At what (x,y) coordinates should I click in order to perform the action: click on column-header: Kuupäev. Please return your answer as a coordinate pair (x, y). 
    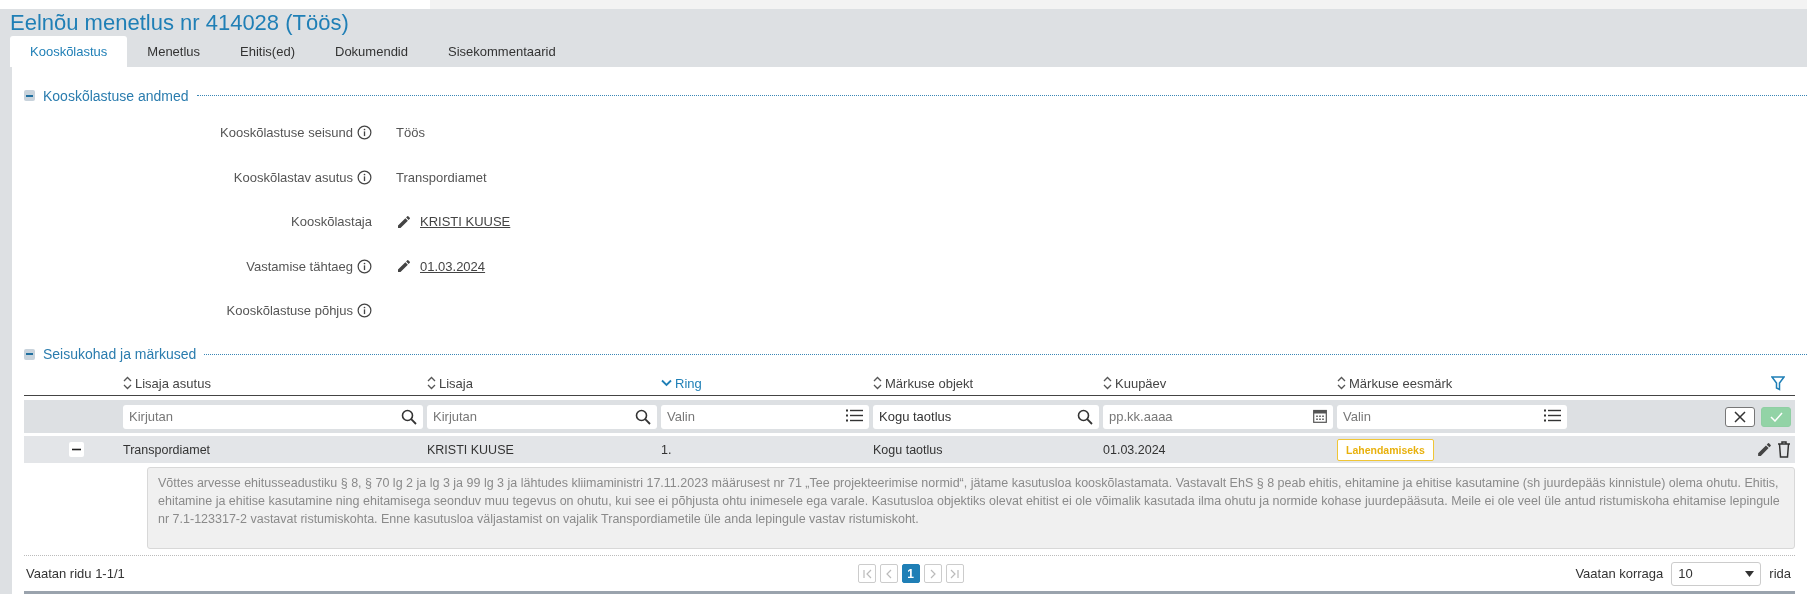
    Looking at the image, I should click on (1220, 383).